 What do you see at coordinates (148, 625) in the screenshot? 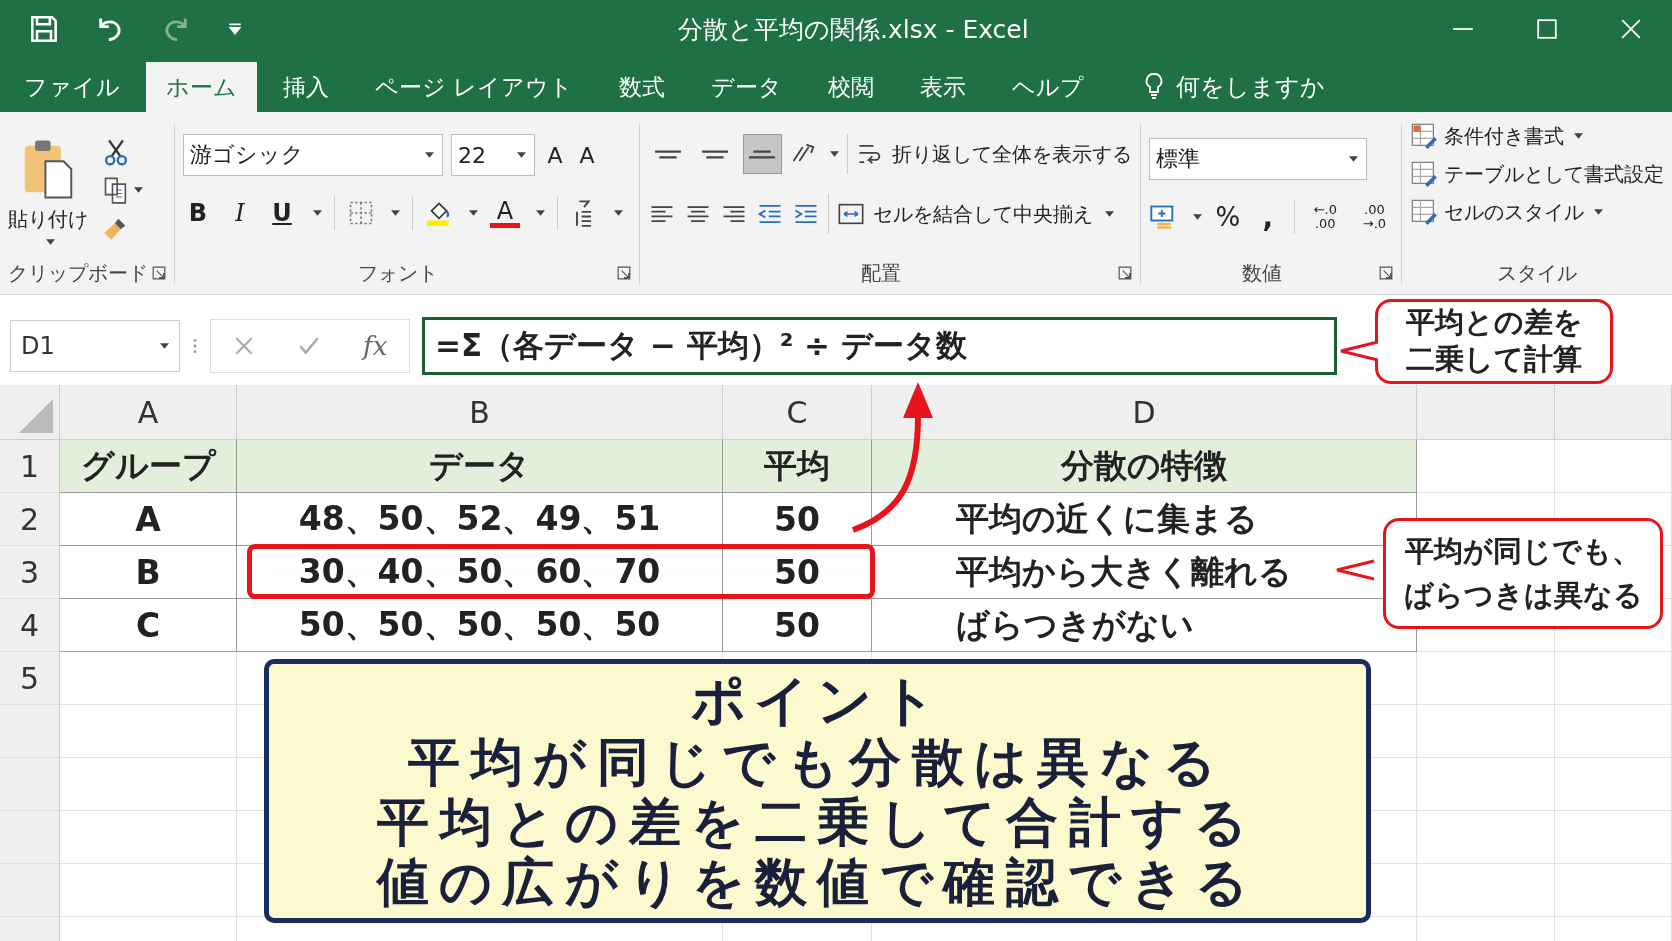
I see `table-cell: C` at bounding box center [148, 625].